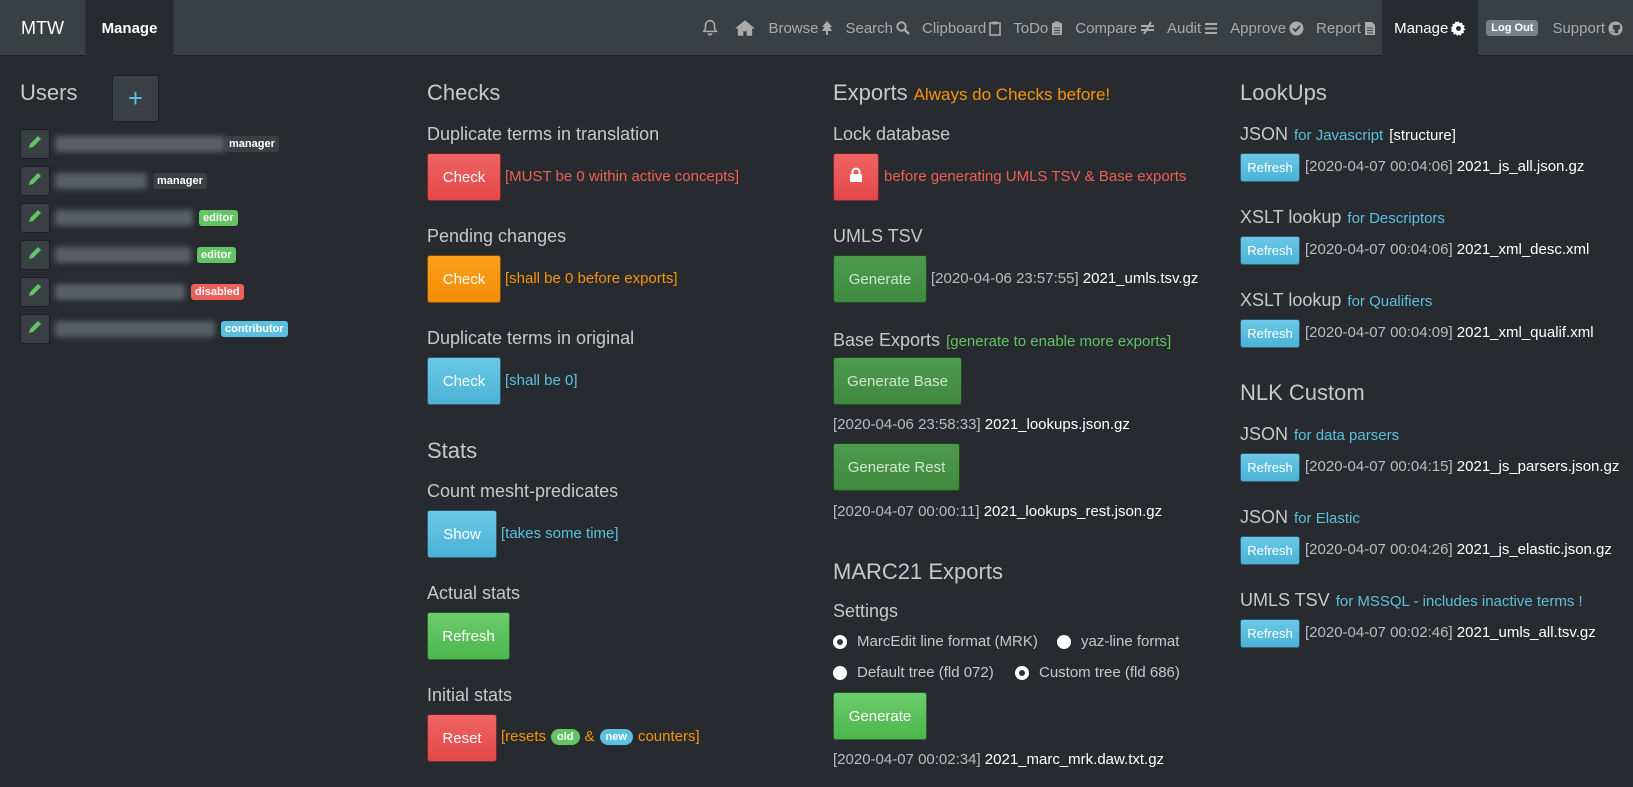 The height and width of the screenshot is (787, 1633). What do you see at coordinates (668, 736) in the screenshot?
I see `reset-note-suffix: counters]` at bounding box center [668, 736].